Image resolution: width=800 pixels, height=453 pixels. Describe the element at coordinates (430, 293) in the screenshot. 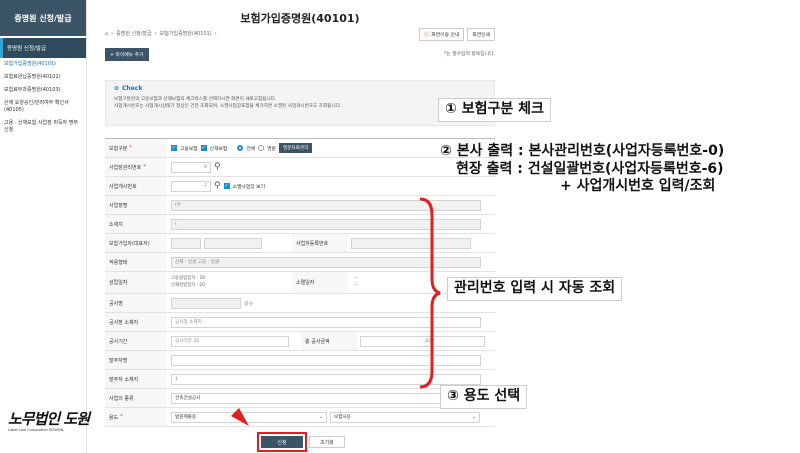

I see `brace-icon` at that location.